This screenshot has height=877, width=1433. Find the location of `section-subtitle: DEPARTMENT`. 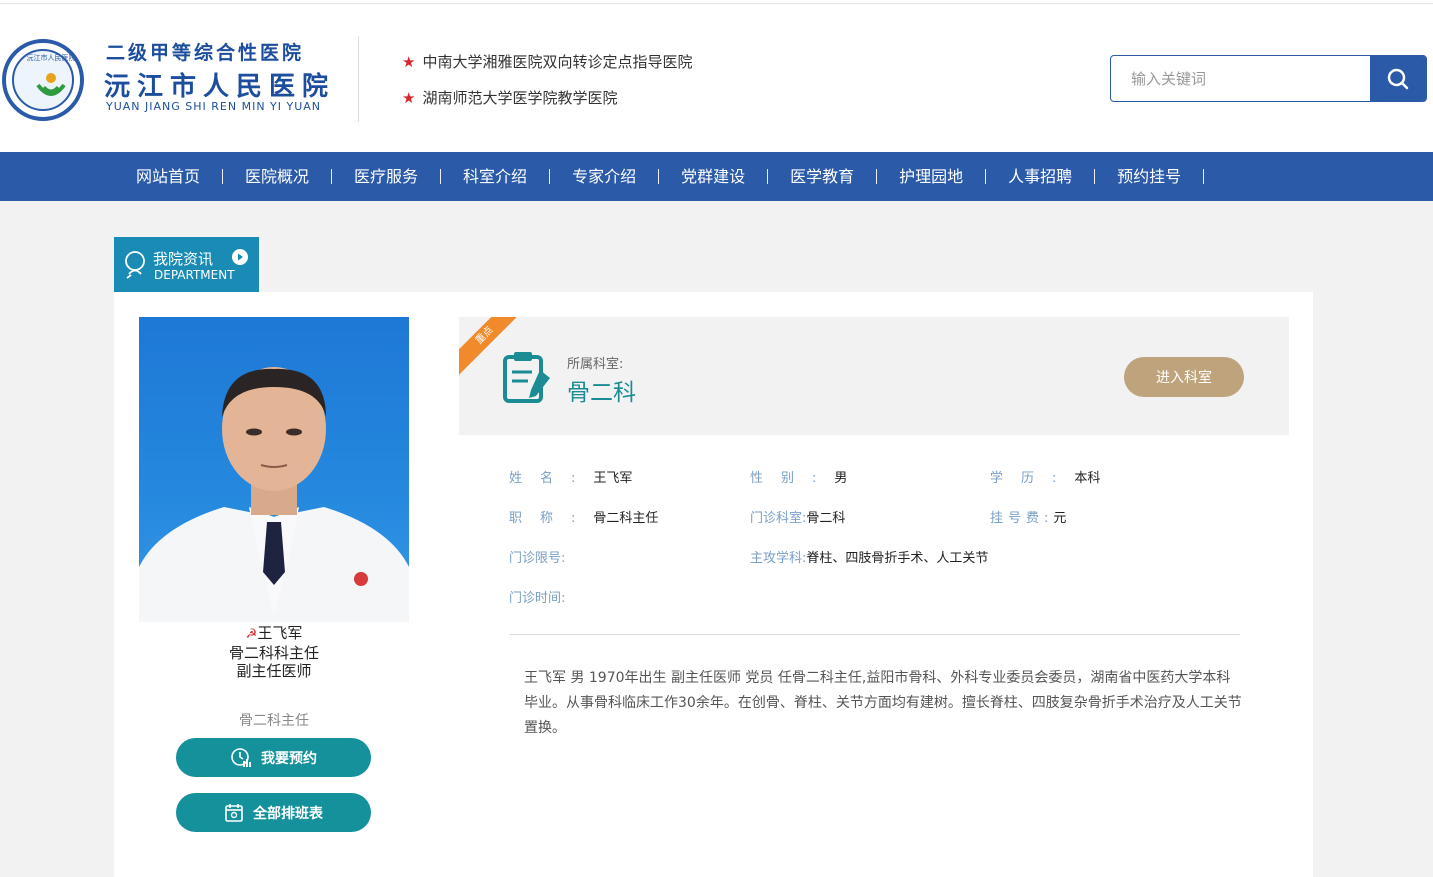

section-subtitle: DEPARTMENT is located at coordinates (194, 275).